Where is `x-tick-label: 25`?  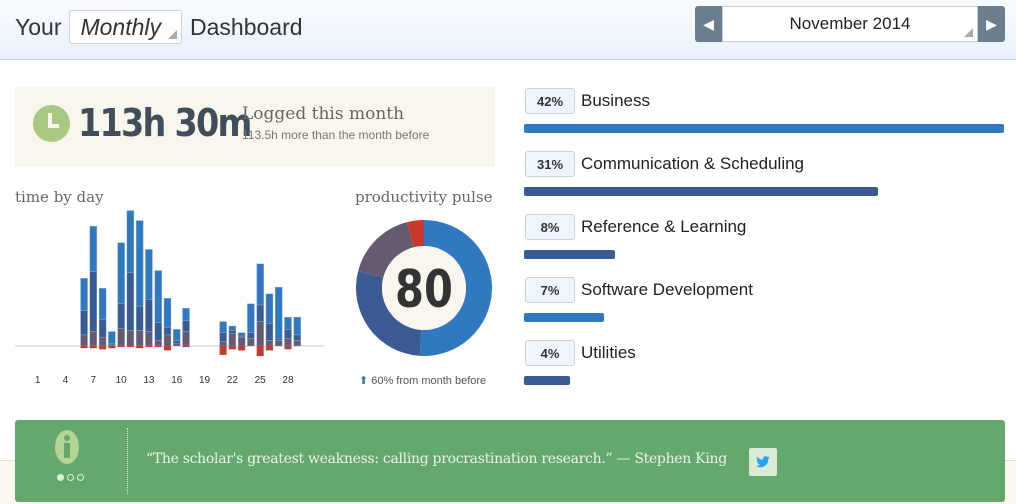 x-tick-label: 25 is located at coordinates (261, 380).